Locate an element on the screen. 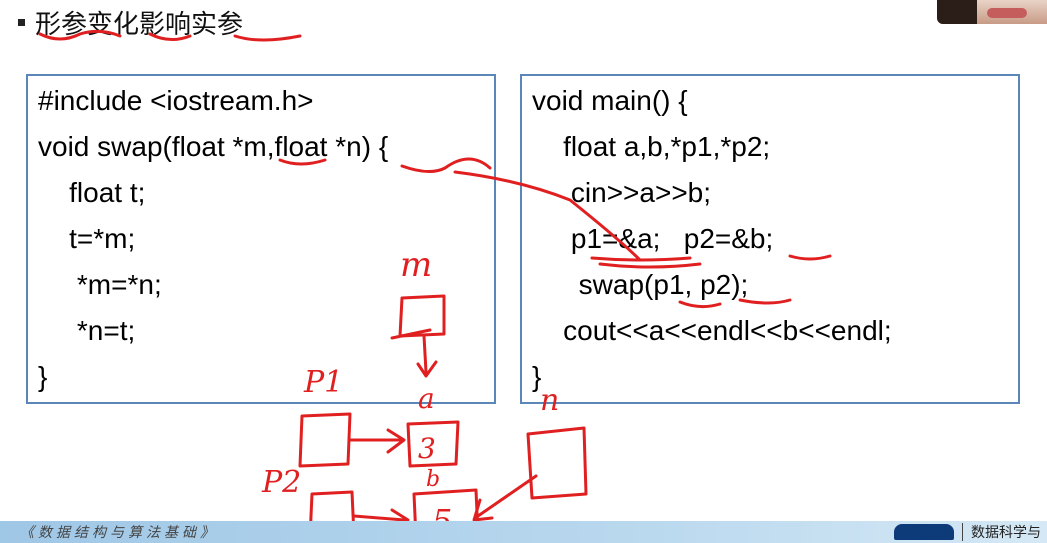 The height and width of the screenshot is (543, 1047). code-line: swap(p1, p2); is located at coordinates (640, 284).